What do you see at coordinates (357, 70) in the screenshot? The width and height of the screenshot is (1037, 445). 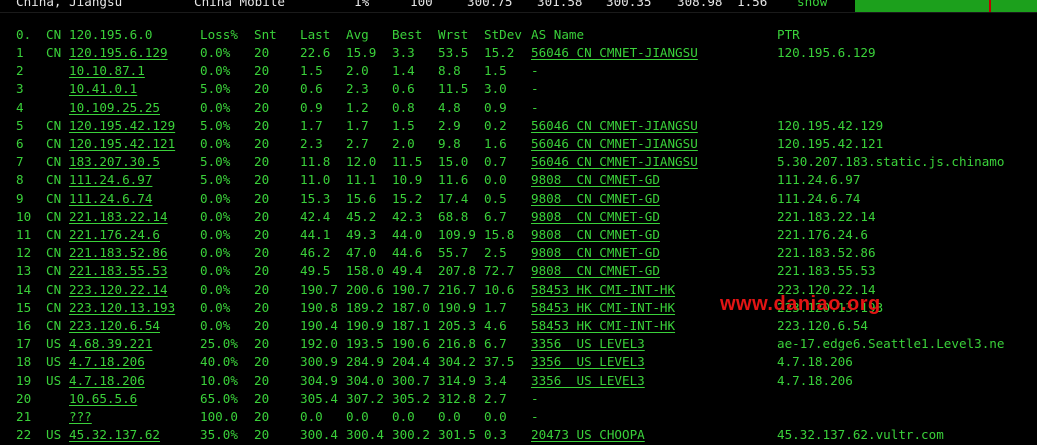 I see `cell-avg: 2.0` at bounding box center [357, 70].